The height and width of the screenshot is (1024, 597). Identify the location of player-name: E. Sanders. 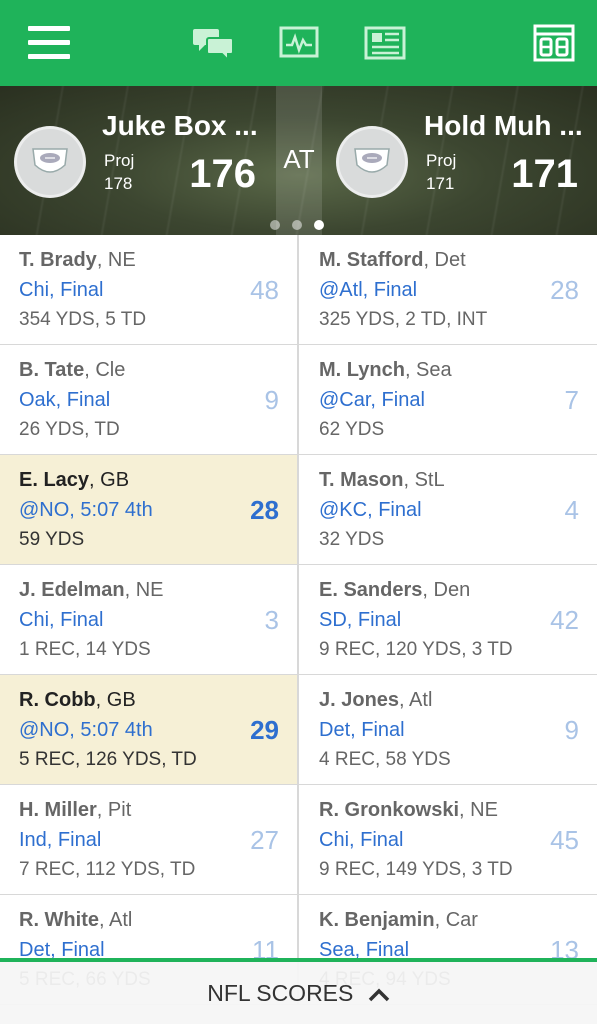
(371, 590).